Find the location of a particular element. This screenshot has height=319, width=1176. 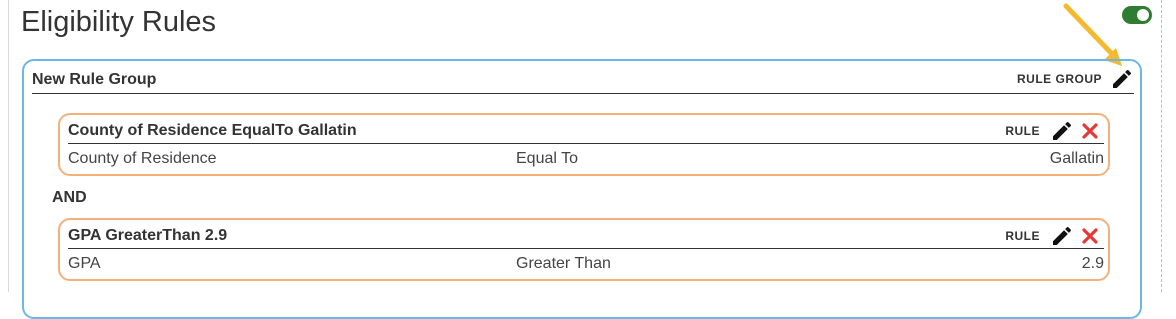

rule-value: Gallatin is located at coordinates (1076, 158).